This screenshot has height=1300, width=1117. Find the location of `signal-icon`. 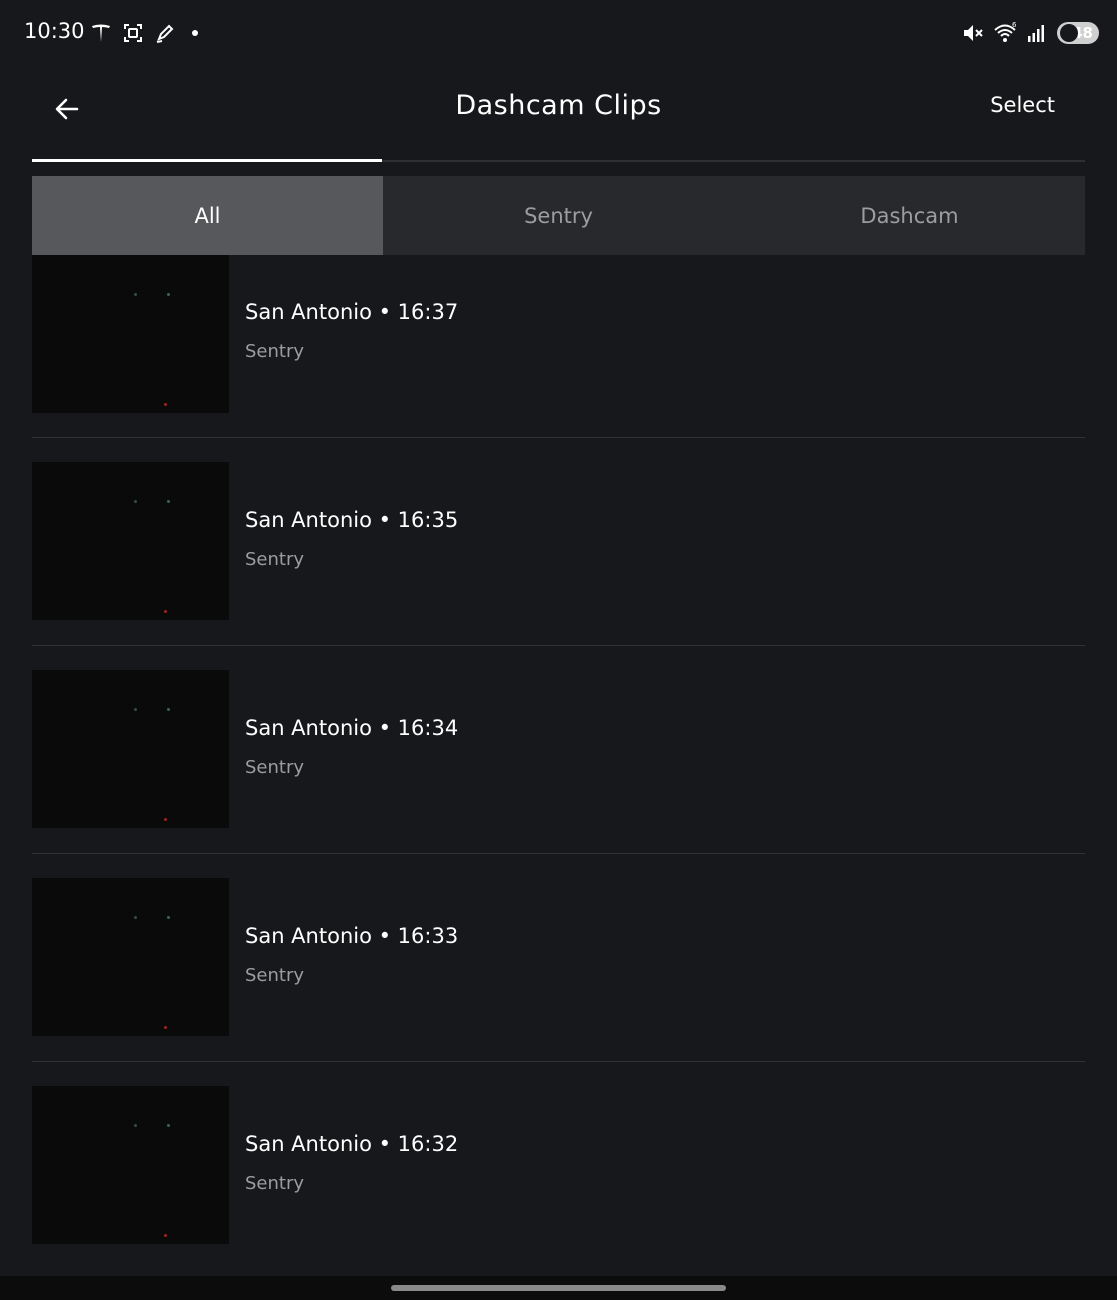

signal-icon is located at coordinates (1036, 33).